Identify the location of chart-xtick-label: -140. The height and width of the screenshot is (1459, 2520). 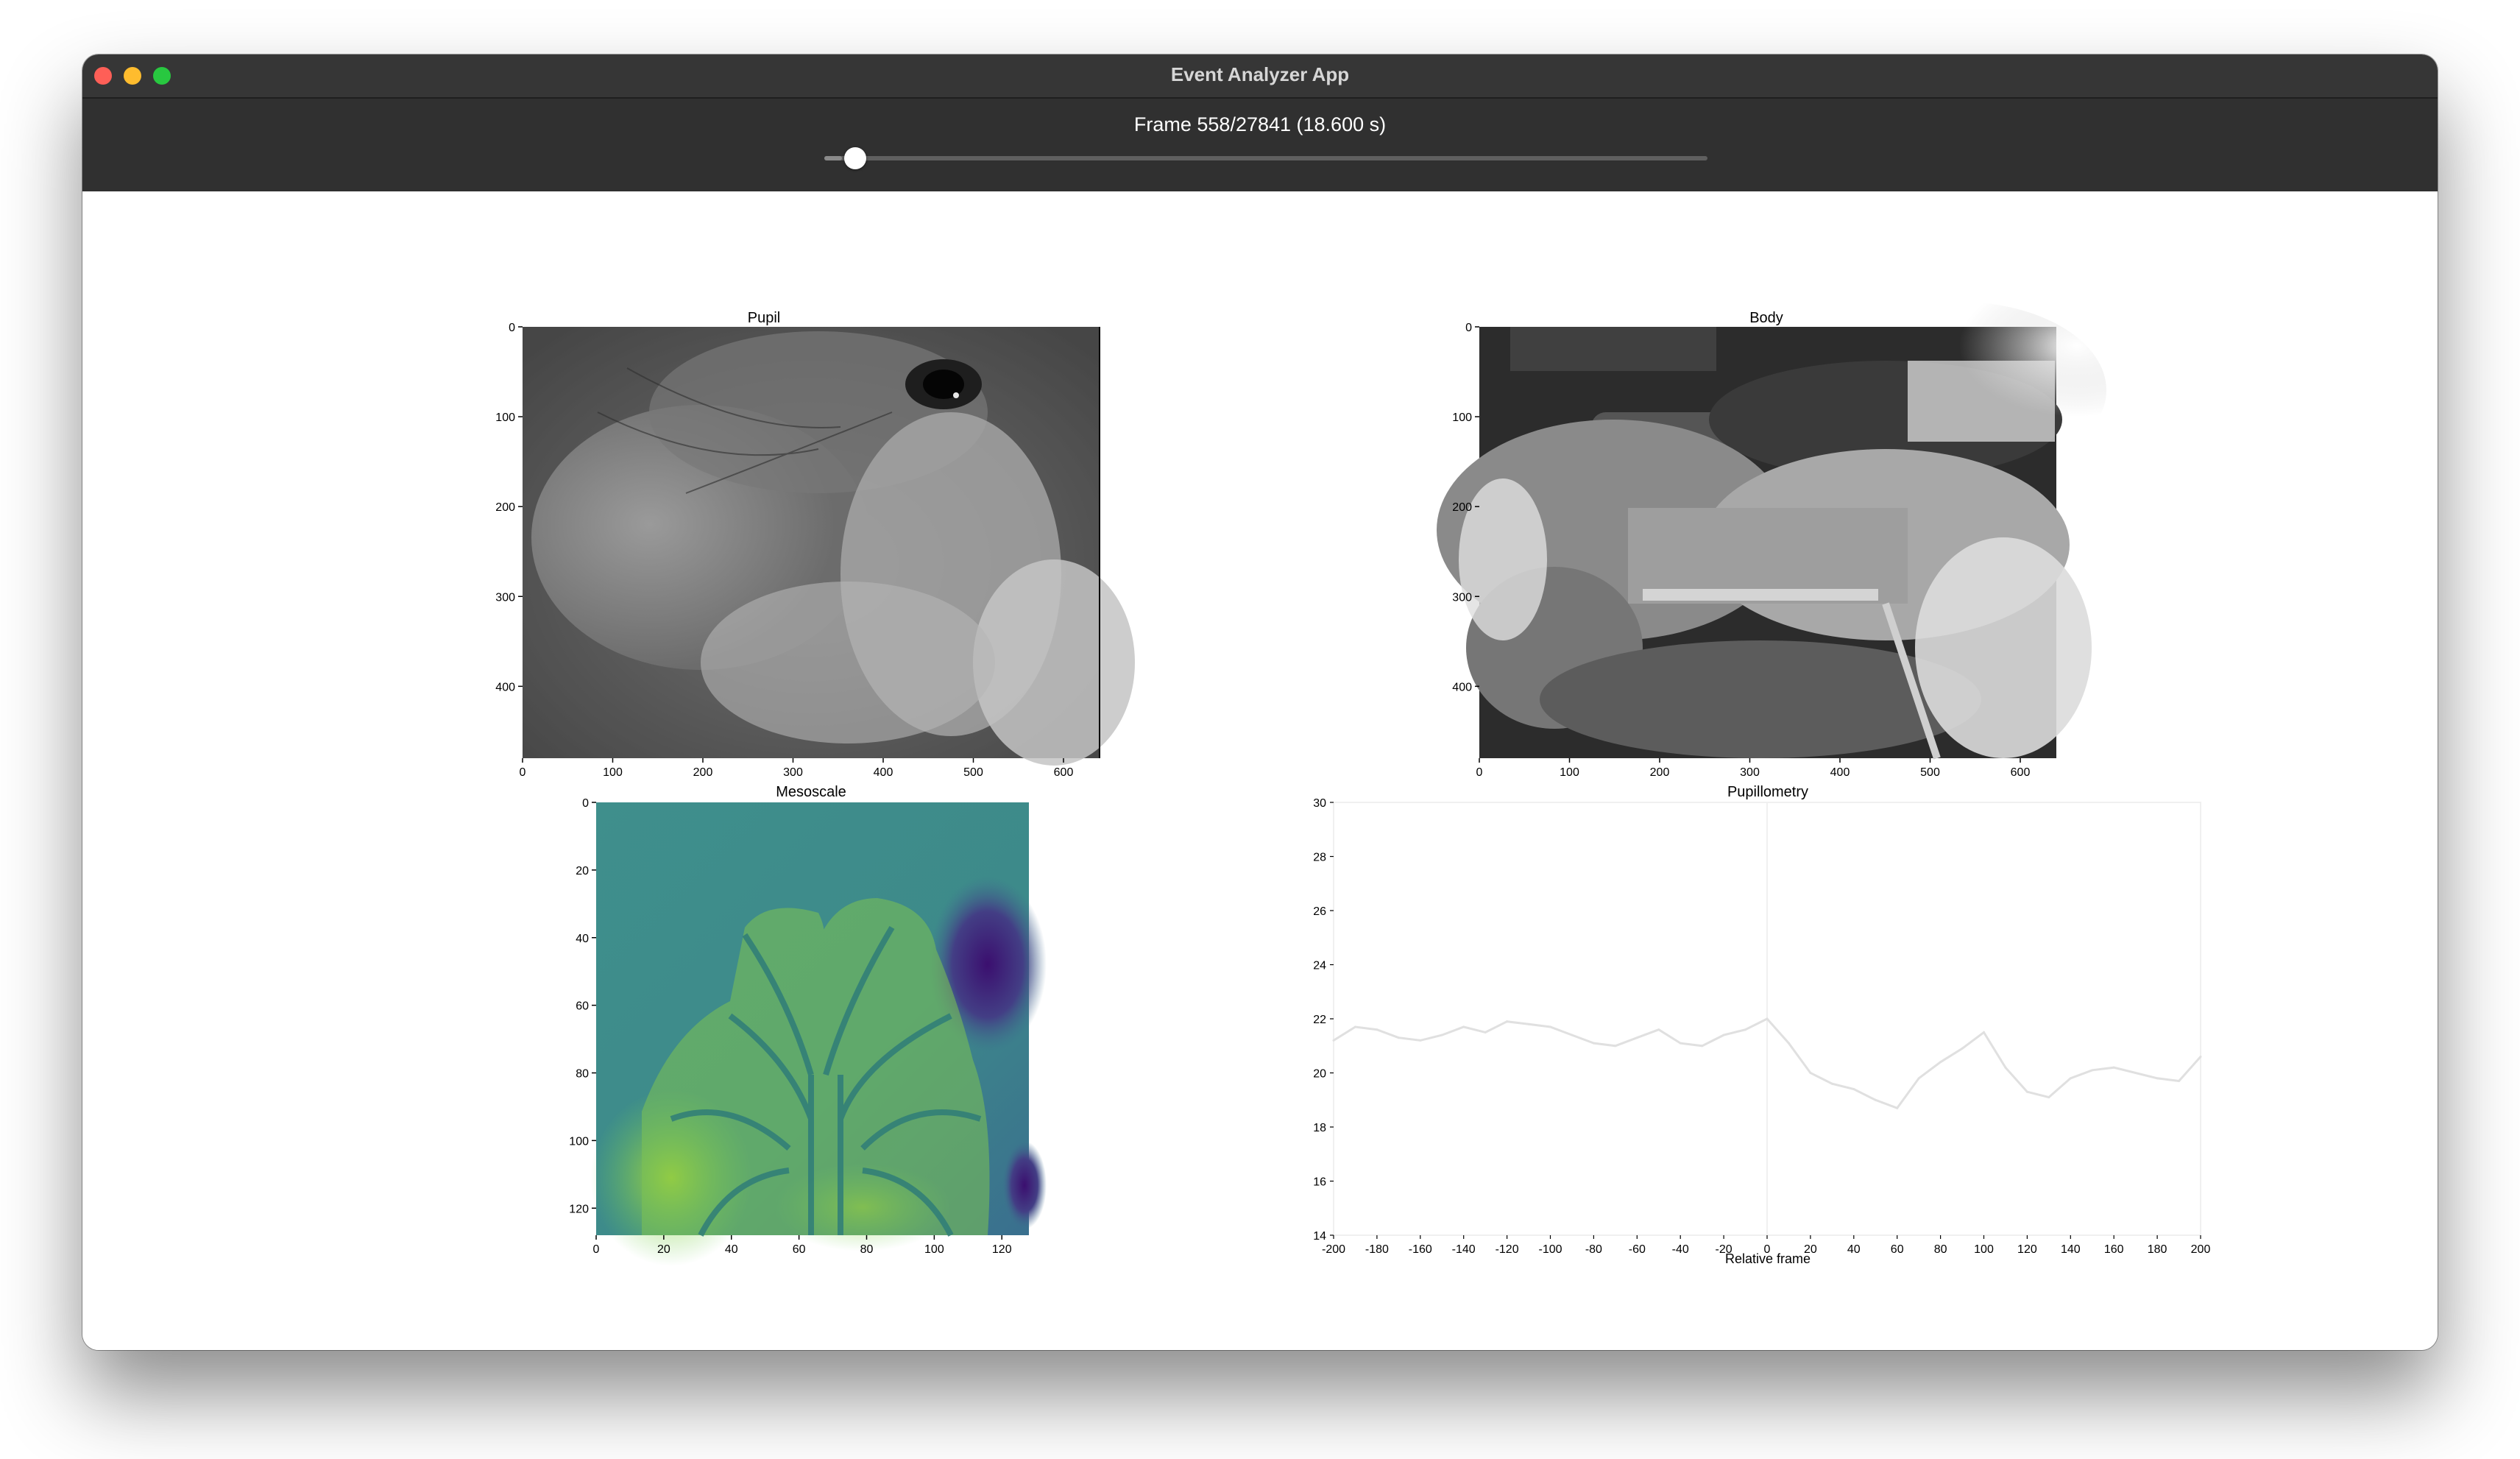
(1464, 1249).